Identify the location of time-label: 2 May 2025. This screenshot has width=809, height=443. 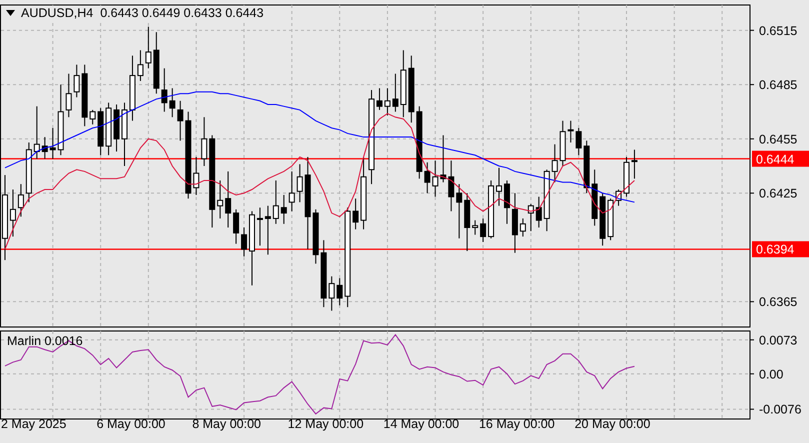
(33, 424).